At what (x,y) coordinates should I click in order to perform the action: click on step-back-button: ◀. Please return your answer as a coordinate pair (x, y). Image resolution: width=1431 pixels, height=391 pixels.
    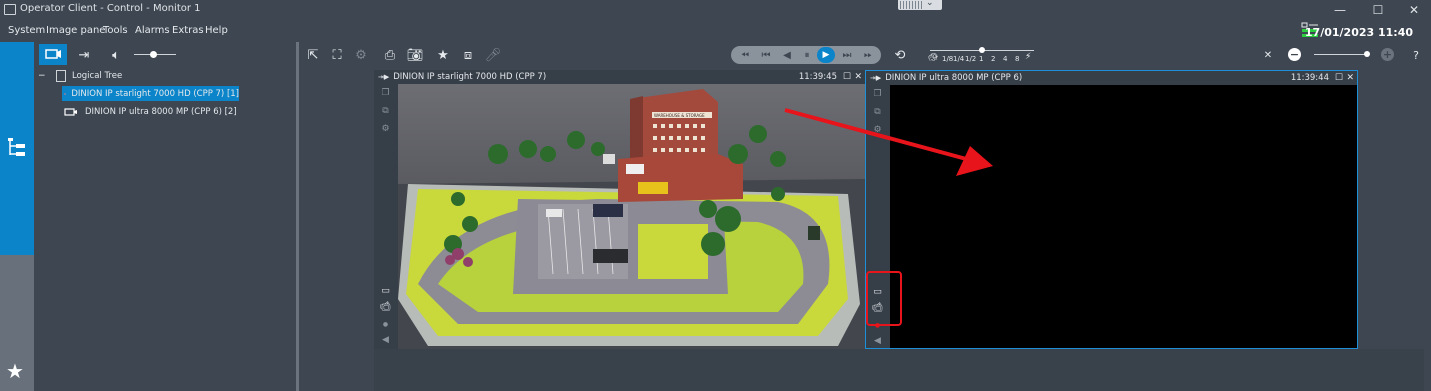
    Looking at the image, I should click on (787, 55).